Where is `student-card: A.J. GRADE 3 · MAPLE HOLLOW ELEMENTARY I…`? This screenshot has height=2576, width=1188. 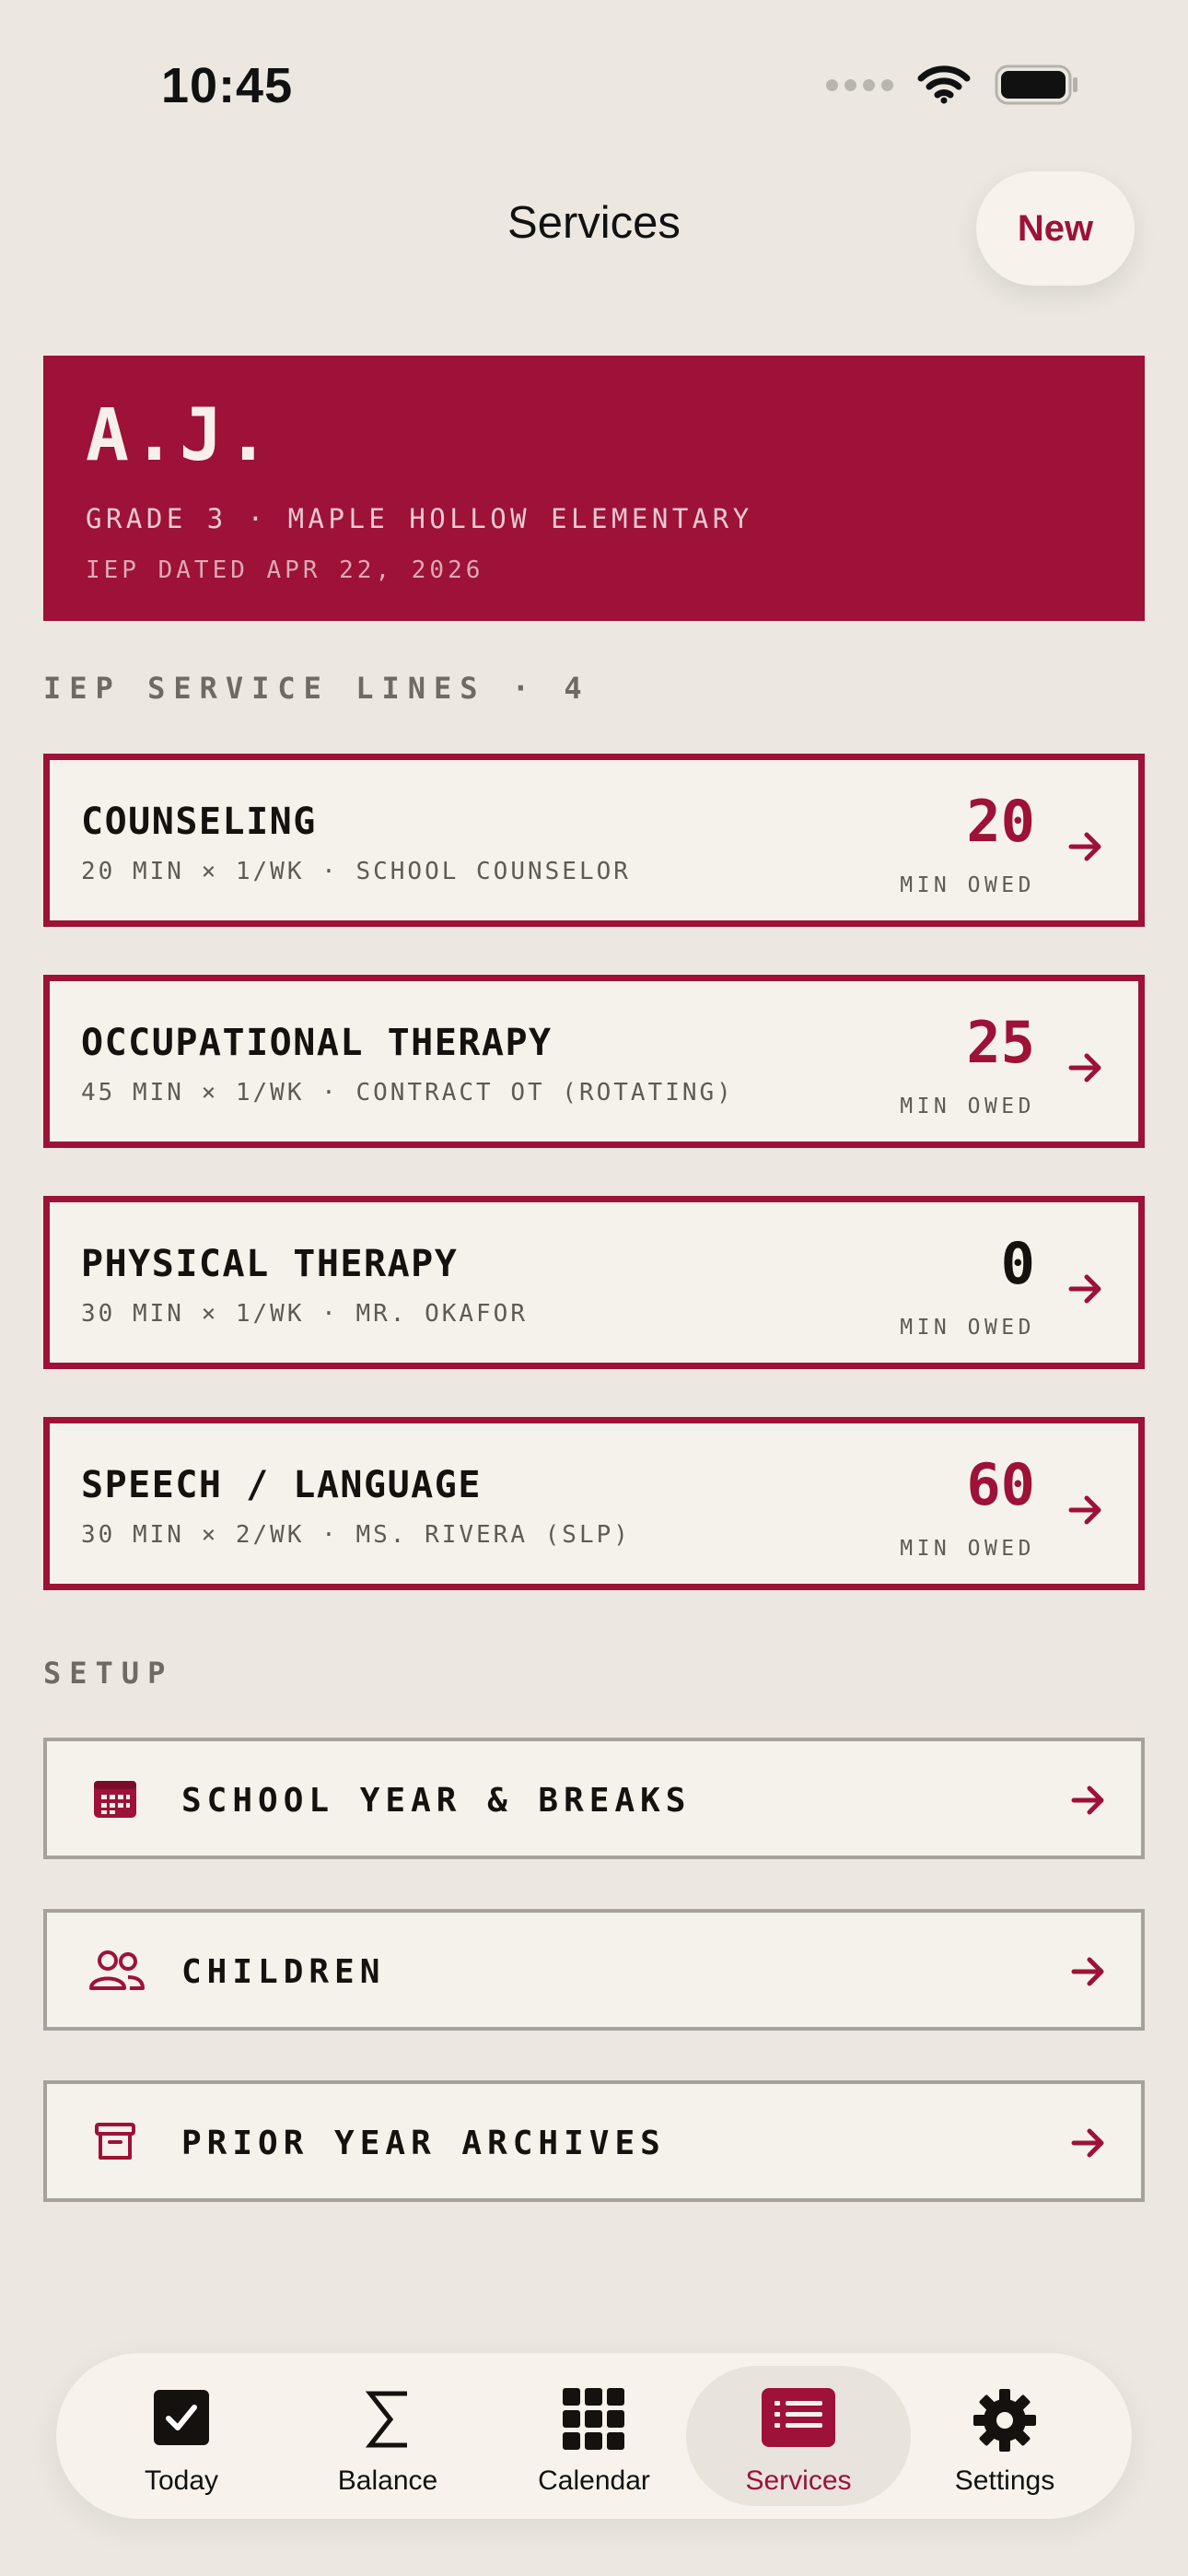
student-card: A.J. GRADE 3 · MAPLE HOLLOW ELEMENTARY I… is located at coordinates (594, 488).